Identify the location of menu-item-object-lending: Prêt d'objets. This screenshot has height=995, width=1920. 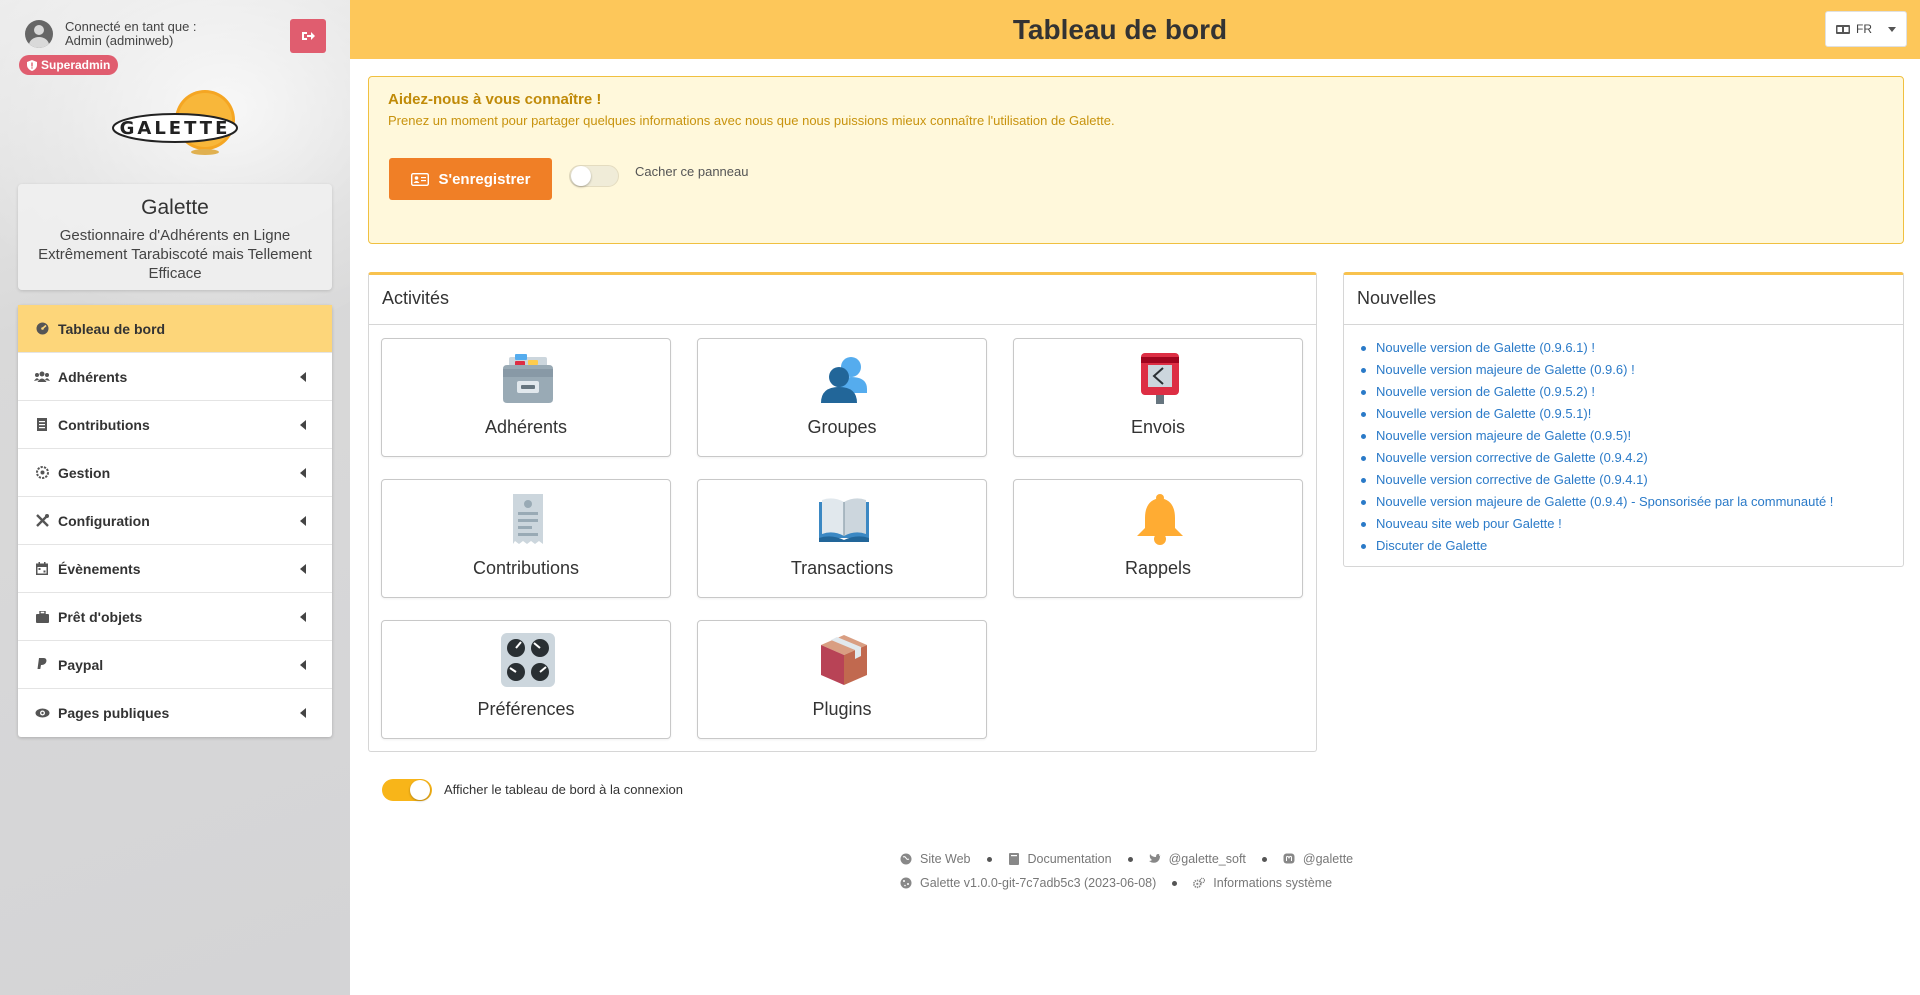
(175, 617).